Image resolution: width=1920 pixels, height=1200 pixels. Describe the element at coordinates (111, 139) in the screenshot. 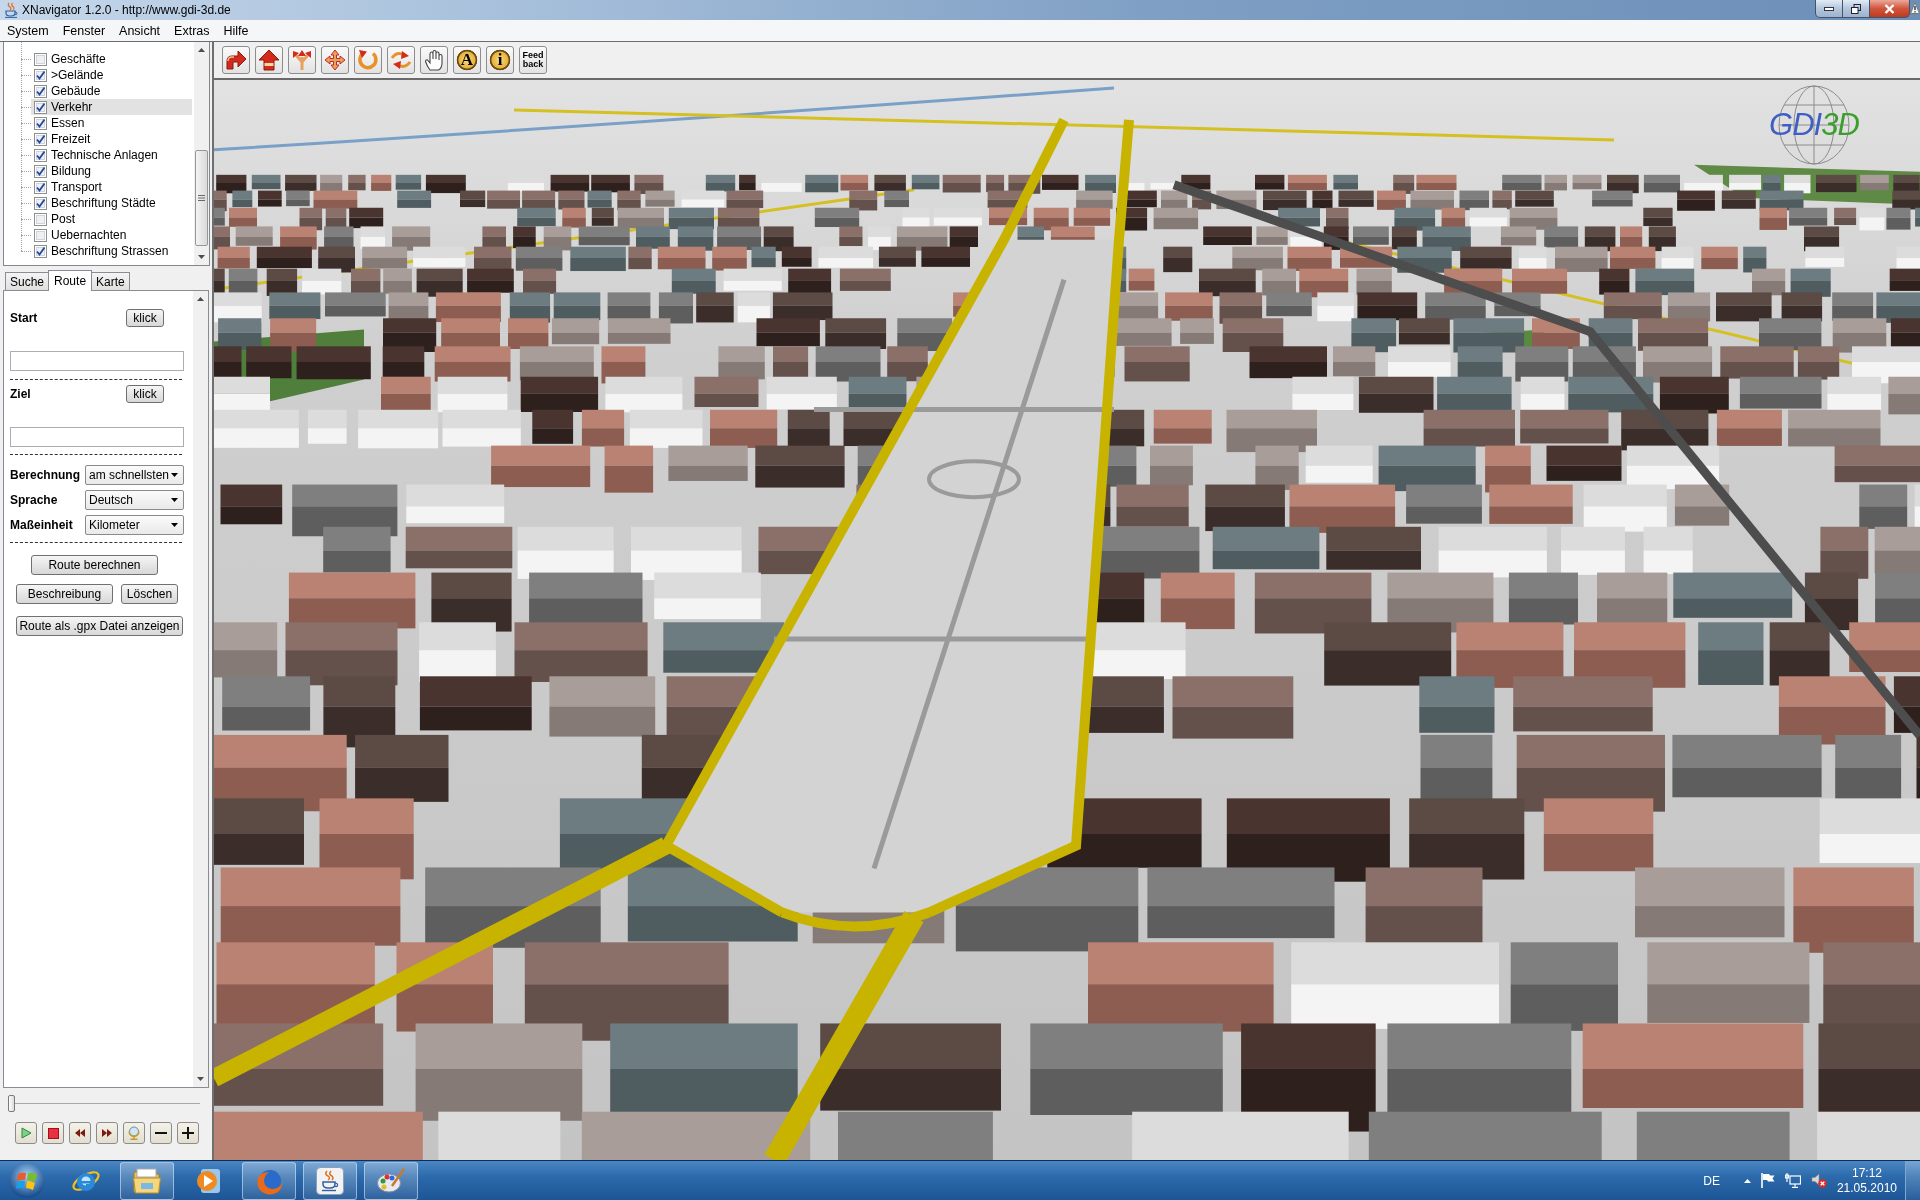

I see `tree-item: Freizeit` at that location.